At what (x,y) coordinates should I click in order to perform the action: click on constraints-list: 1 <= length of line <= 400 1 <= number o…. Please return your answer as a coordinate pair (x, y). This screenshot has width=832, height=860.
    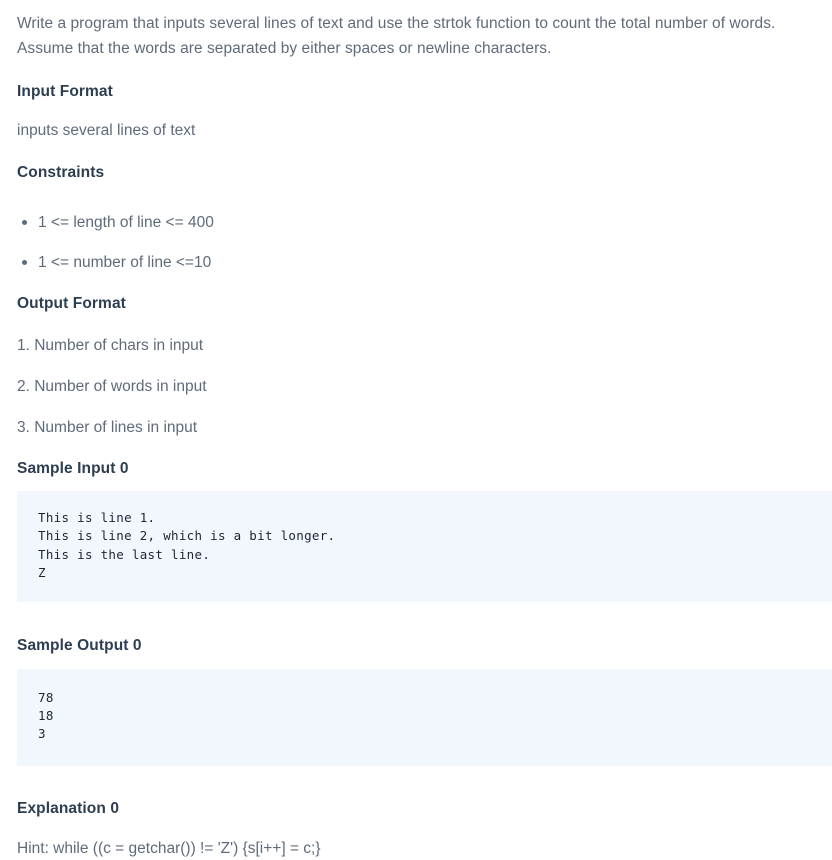
    Looking at the image, I should click on (413, 228).